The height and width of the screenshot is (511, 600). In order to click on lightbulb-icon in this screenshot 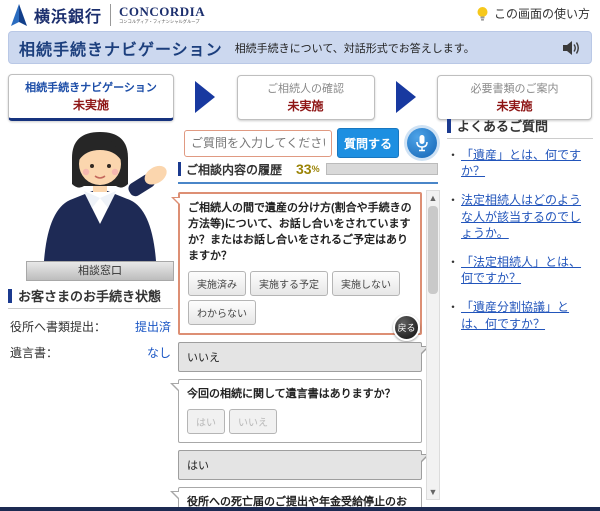, I will do `click(482, 13)`.